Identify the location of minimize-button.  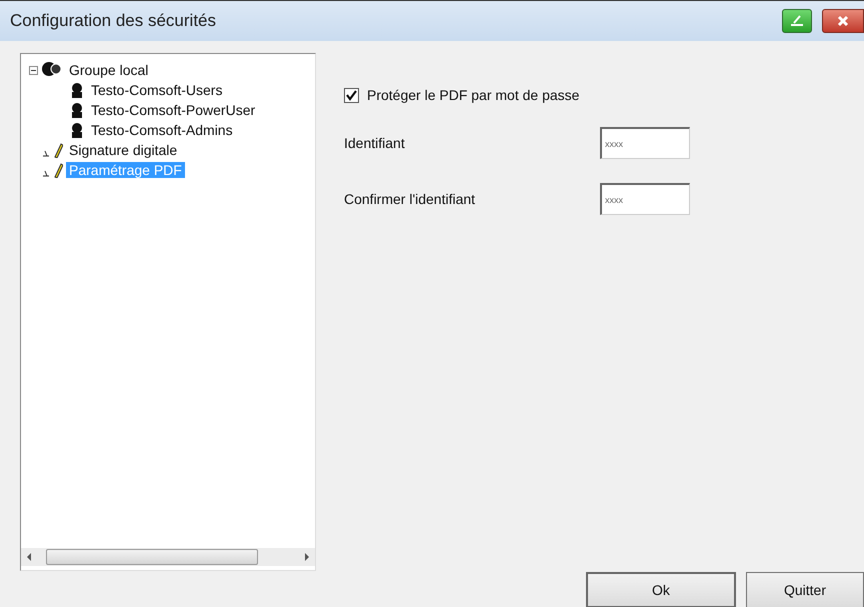
(797, 21).